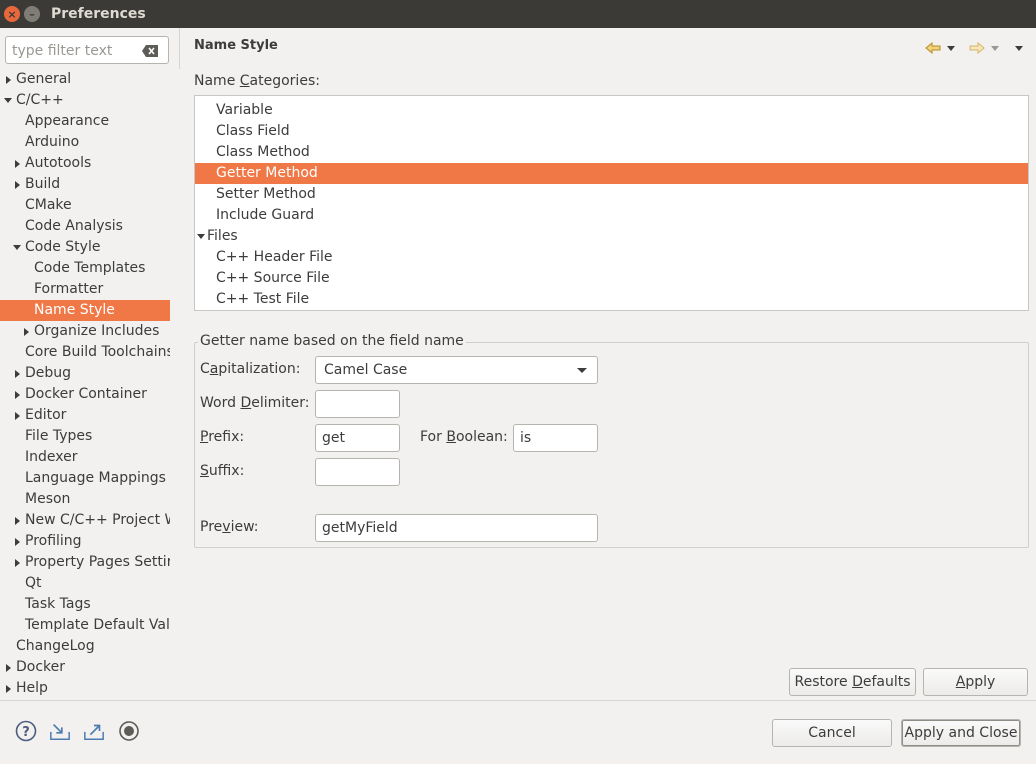 Image resolution: width=1036 pixels, height=764 pixels. I want to click on restore-defaults-button: Restore Defaults, so click(852, 682).